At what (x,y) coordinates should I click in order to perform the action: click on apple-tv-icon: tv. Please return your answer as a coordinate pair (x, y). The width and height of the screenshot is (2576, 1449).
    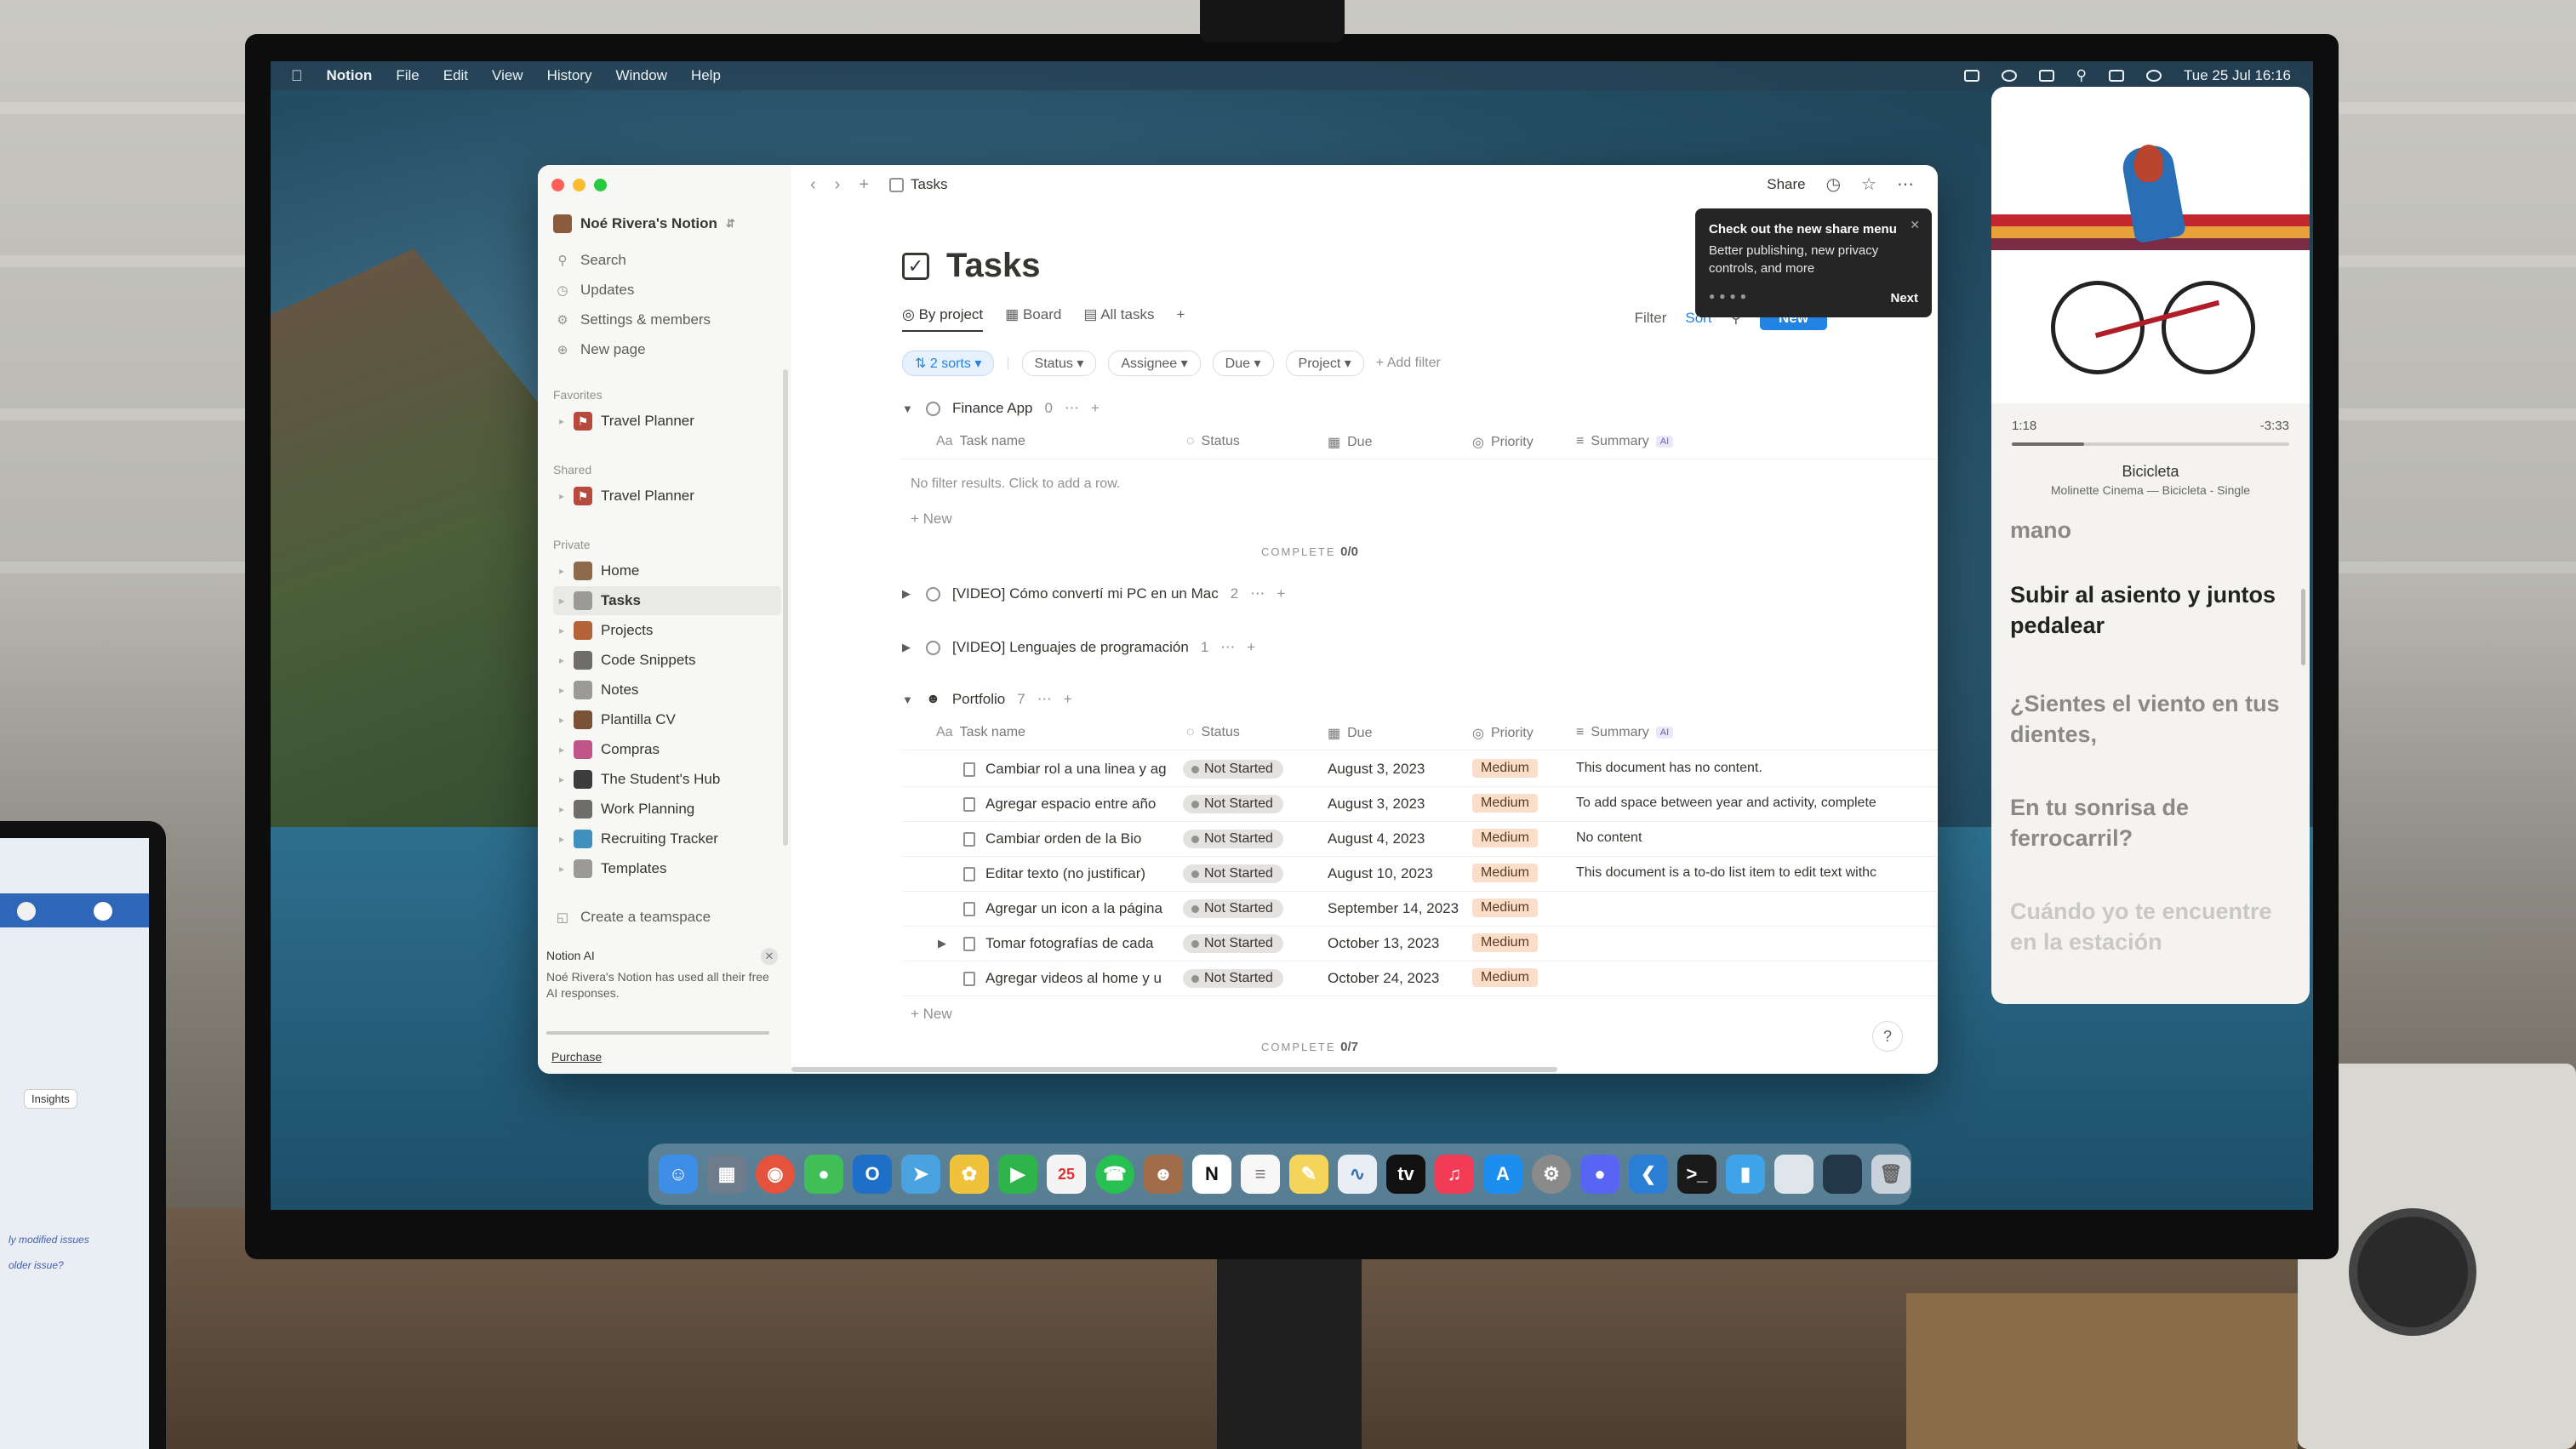
    Looking at the image, I should click on (1405, 1174).